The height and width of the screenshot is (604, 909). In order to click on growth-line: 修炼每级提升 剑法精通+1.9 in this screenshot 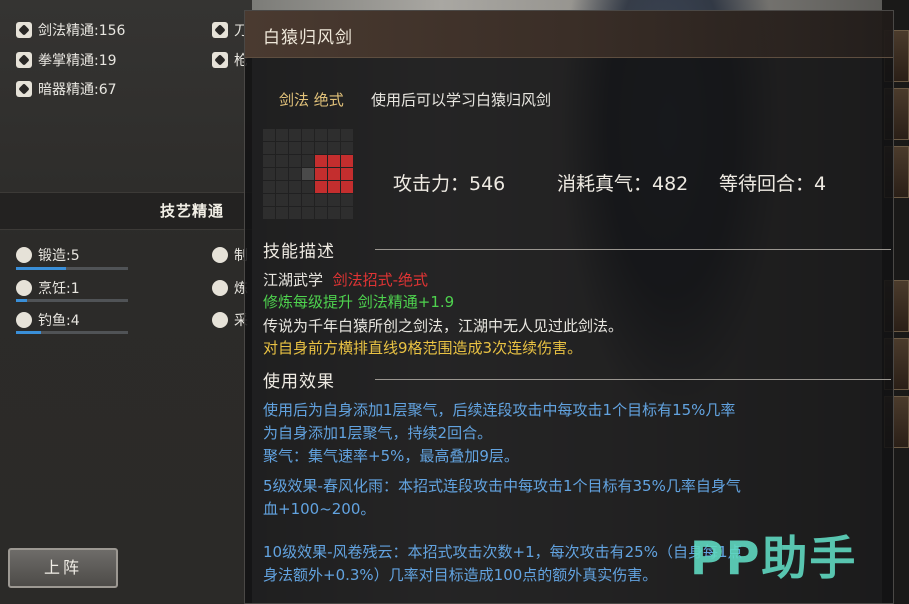, I will do `click(359, 302)`.